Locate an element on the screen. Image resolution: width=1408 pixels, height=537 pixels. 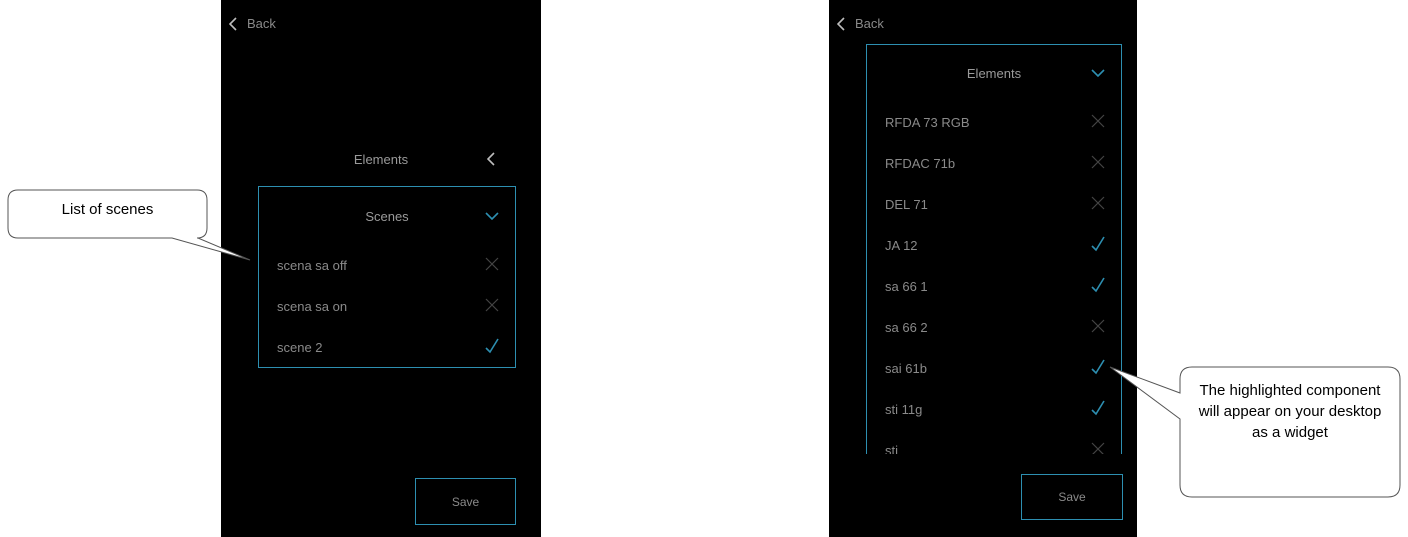
list-item: RFDAC 71b is located at coordinates (994, 163).